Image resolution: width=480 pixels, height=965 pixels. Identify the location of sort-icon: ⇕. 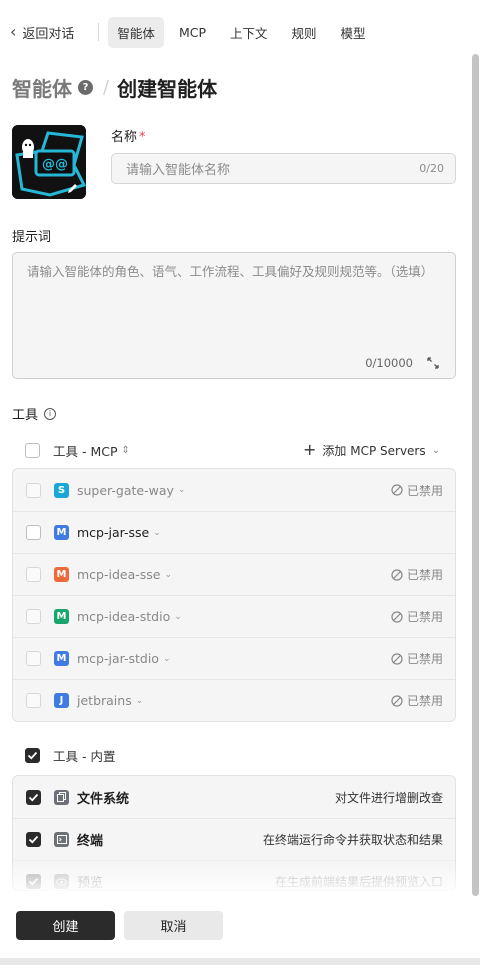
(126, 450).